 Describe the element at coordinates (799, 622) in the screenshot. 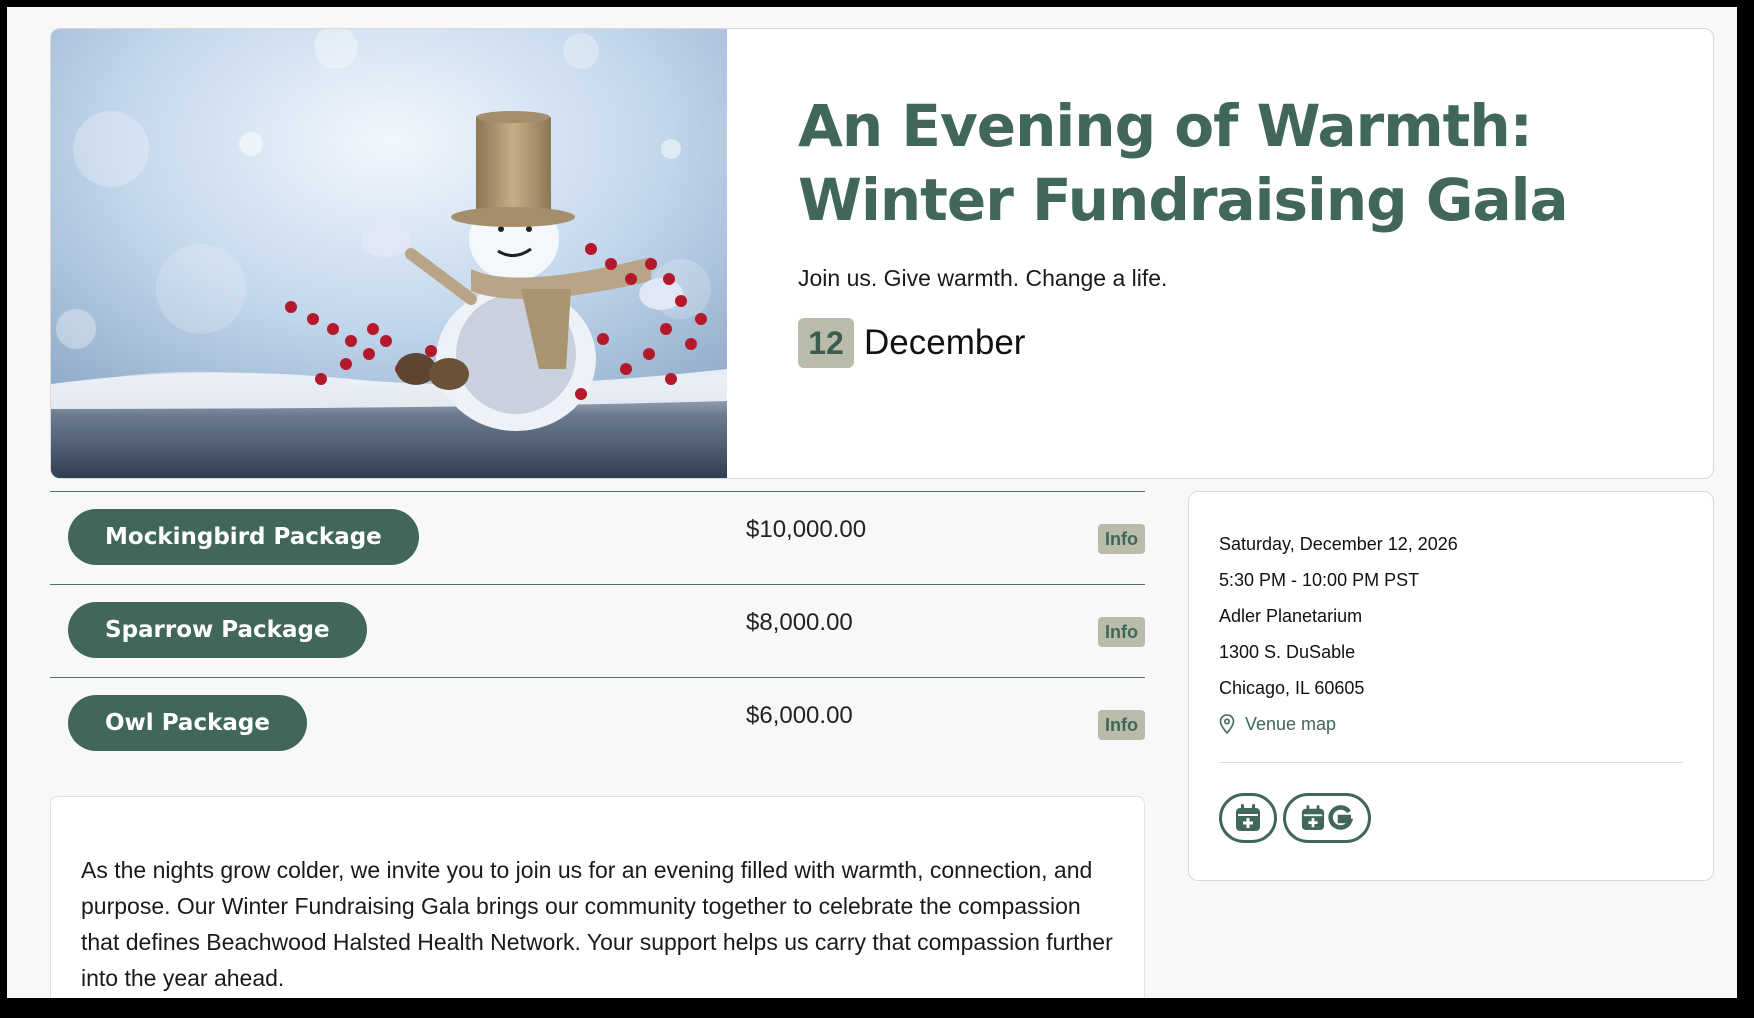

I see `package-price: $8,000.00` at that location.